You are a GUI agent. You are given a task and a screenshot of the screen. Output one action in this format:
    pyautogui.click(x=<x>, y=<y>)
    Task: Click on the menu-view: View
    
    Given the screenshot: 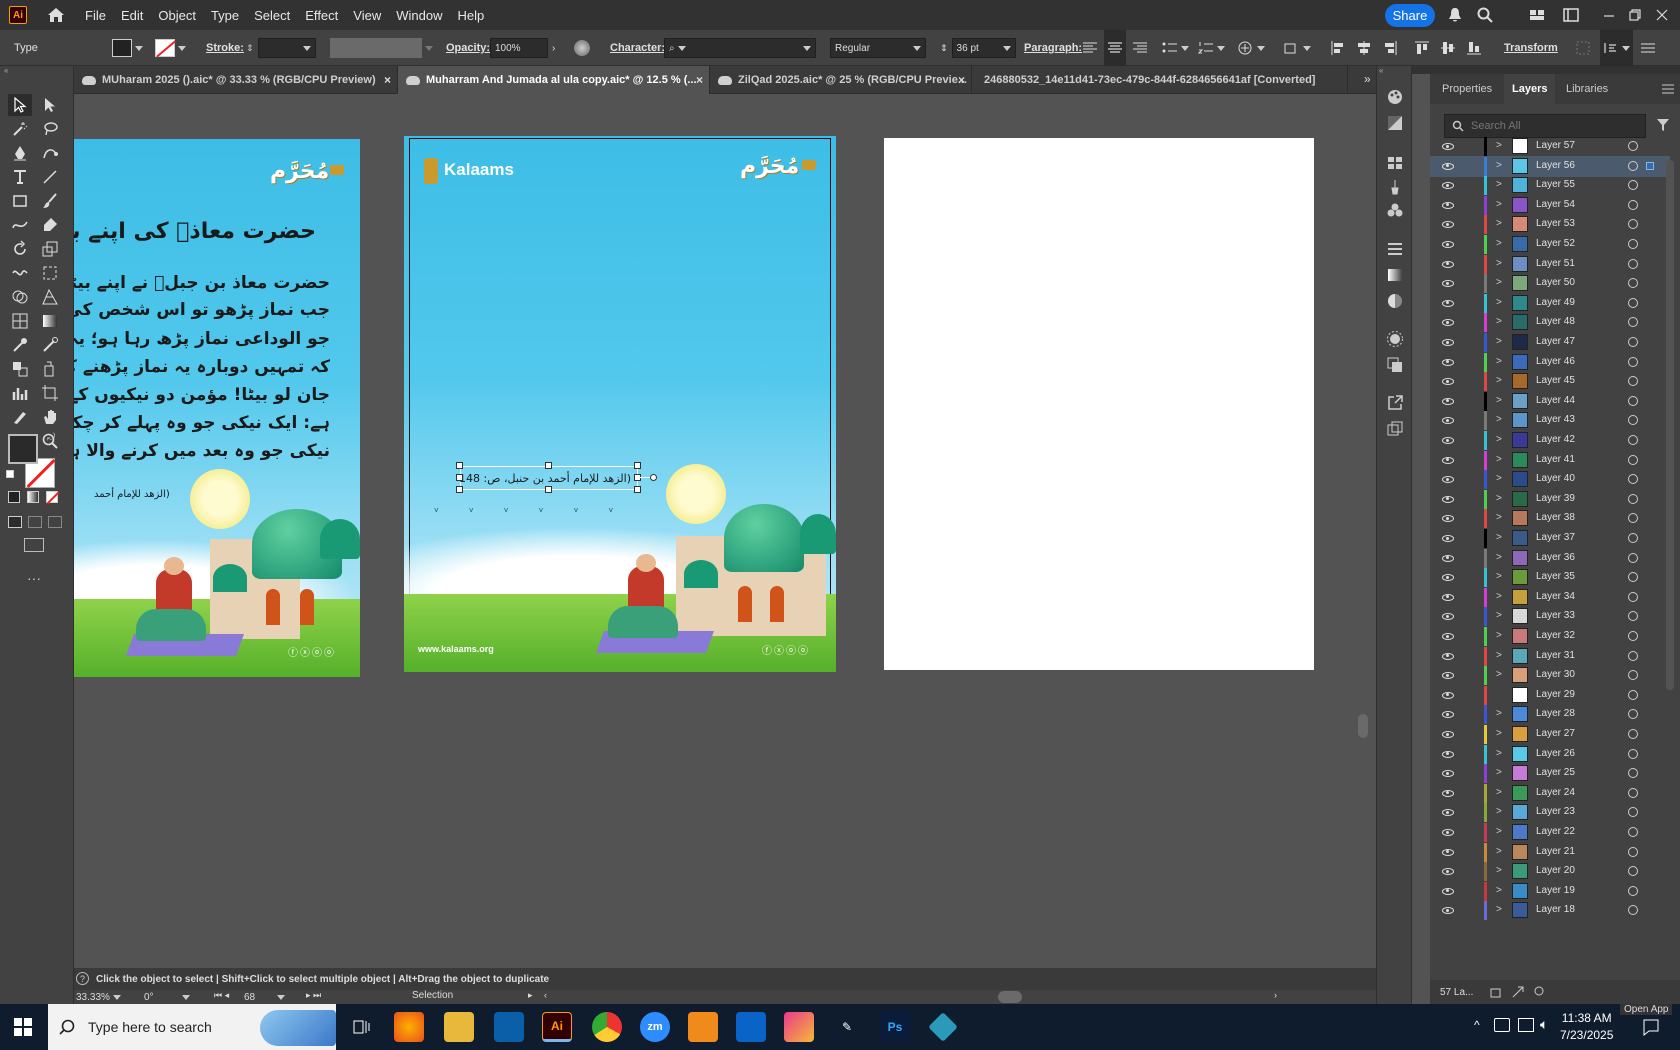 What is the action you would take?
    pyautogui.click(x=367, y=15)
    